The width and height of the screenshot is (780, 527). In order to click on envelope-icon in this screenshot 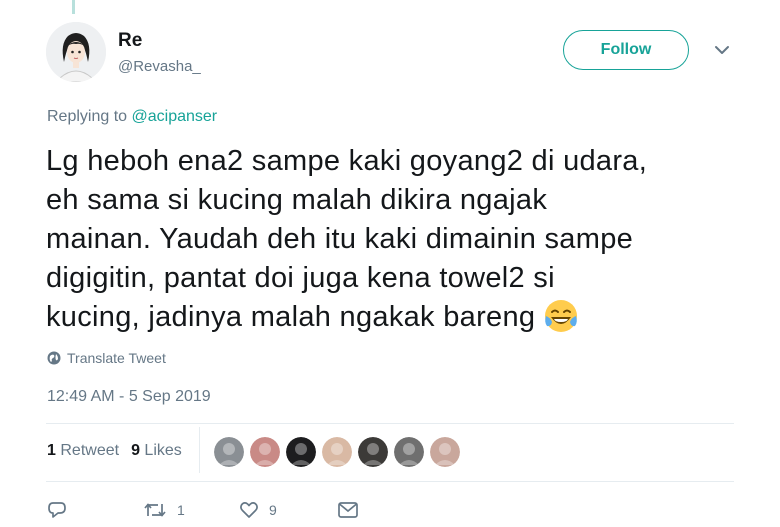, I will do `click(348, 510)`.